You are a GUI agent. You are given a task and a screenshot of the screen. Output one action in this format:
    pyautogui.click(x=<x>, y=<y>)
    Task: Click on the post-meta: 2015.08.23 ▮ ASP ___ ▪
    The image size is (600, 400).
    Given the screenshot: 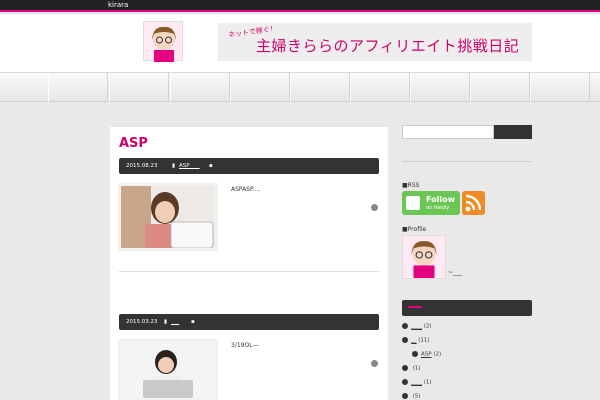 What is the action you would take?
    pyautogui.click(x=249, y=166)
    